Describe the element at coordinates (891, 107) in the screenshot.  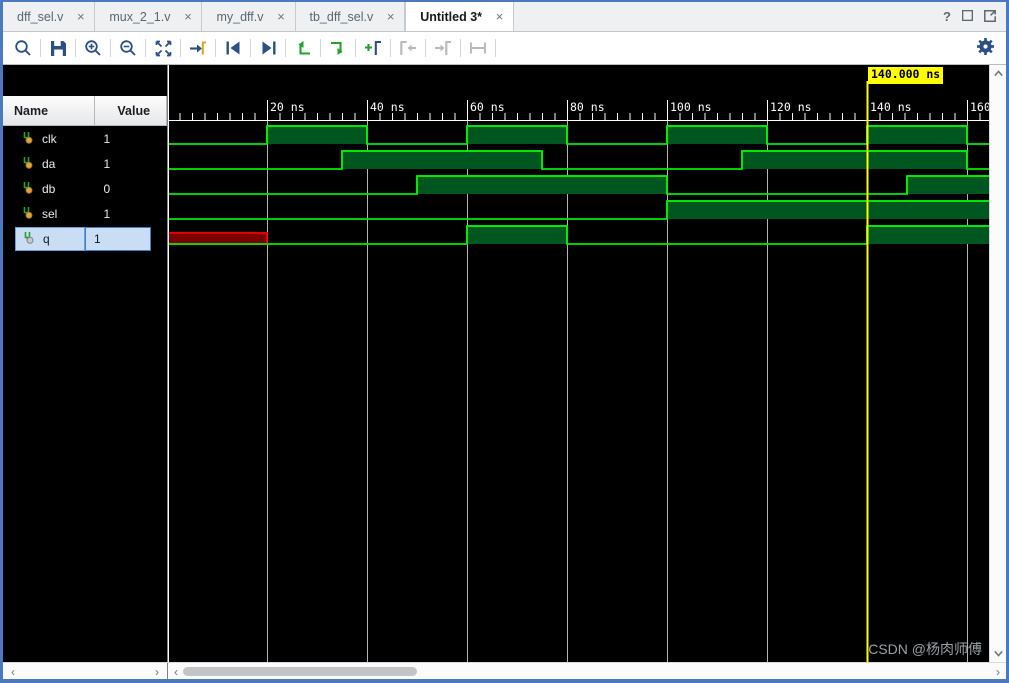
I see `ruler-tick-label: 140 ns` at that location.